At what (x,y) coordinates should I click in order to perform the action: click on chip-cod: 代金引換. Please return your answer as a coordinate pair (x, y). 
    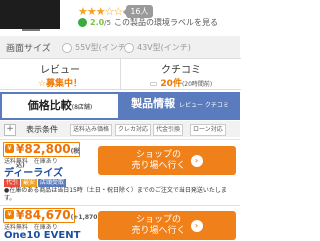
    Looking at the image, I should click on (168, 130).